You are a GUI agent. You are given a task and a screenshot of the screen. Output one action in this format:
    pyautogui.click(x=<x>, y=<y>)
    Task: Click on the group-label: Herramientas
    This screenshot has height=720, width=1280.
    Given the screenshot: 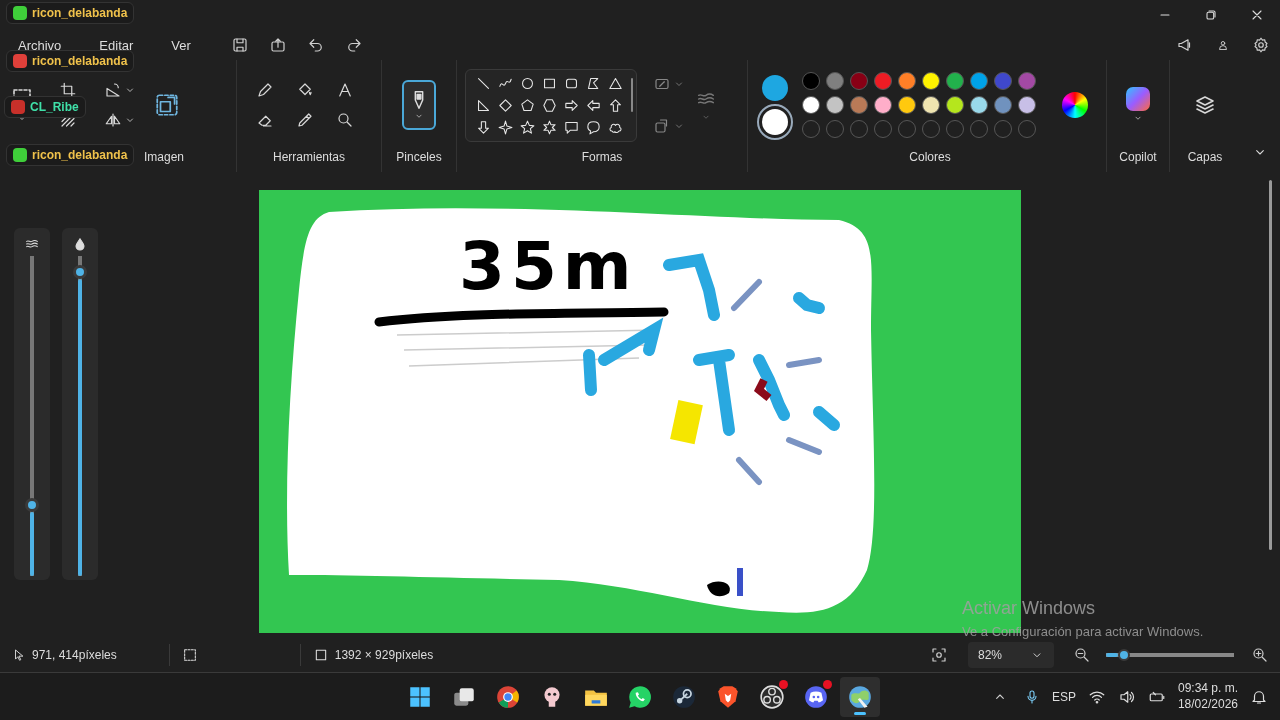 What is the action you would take?
    pyautogui.click(x=309, y=157)
    